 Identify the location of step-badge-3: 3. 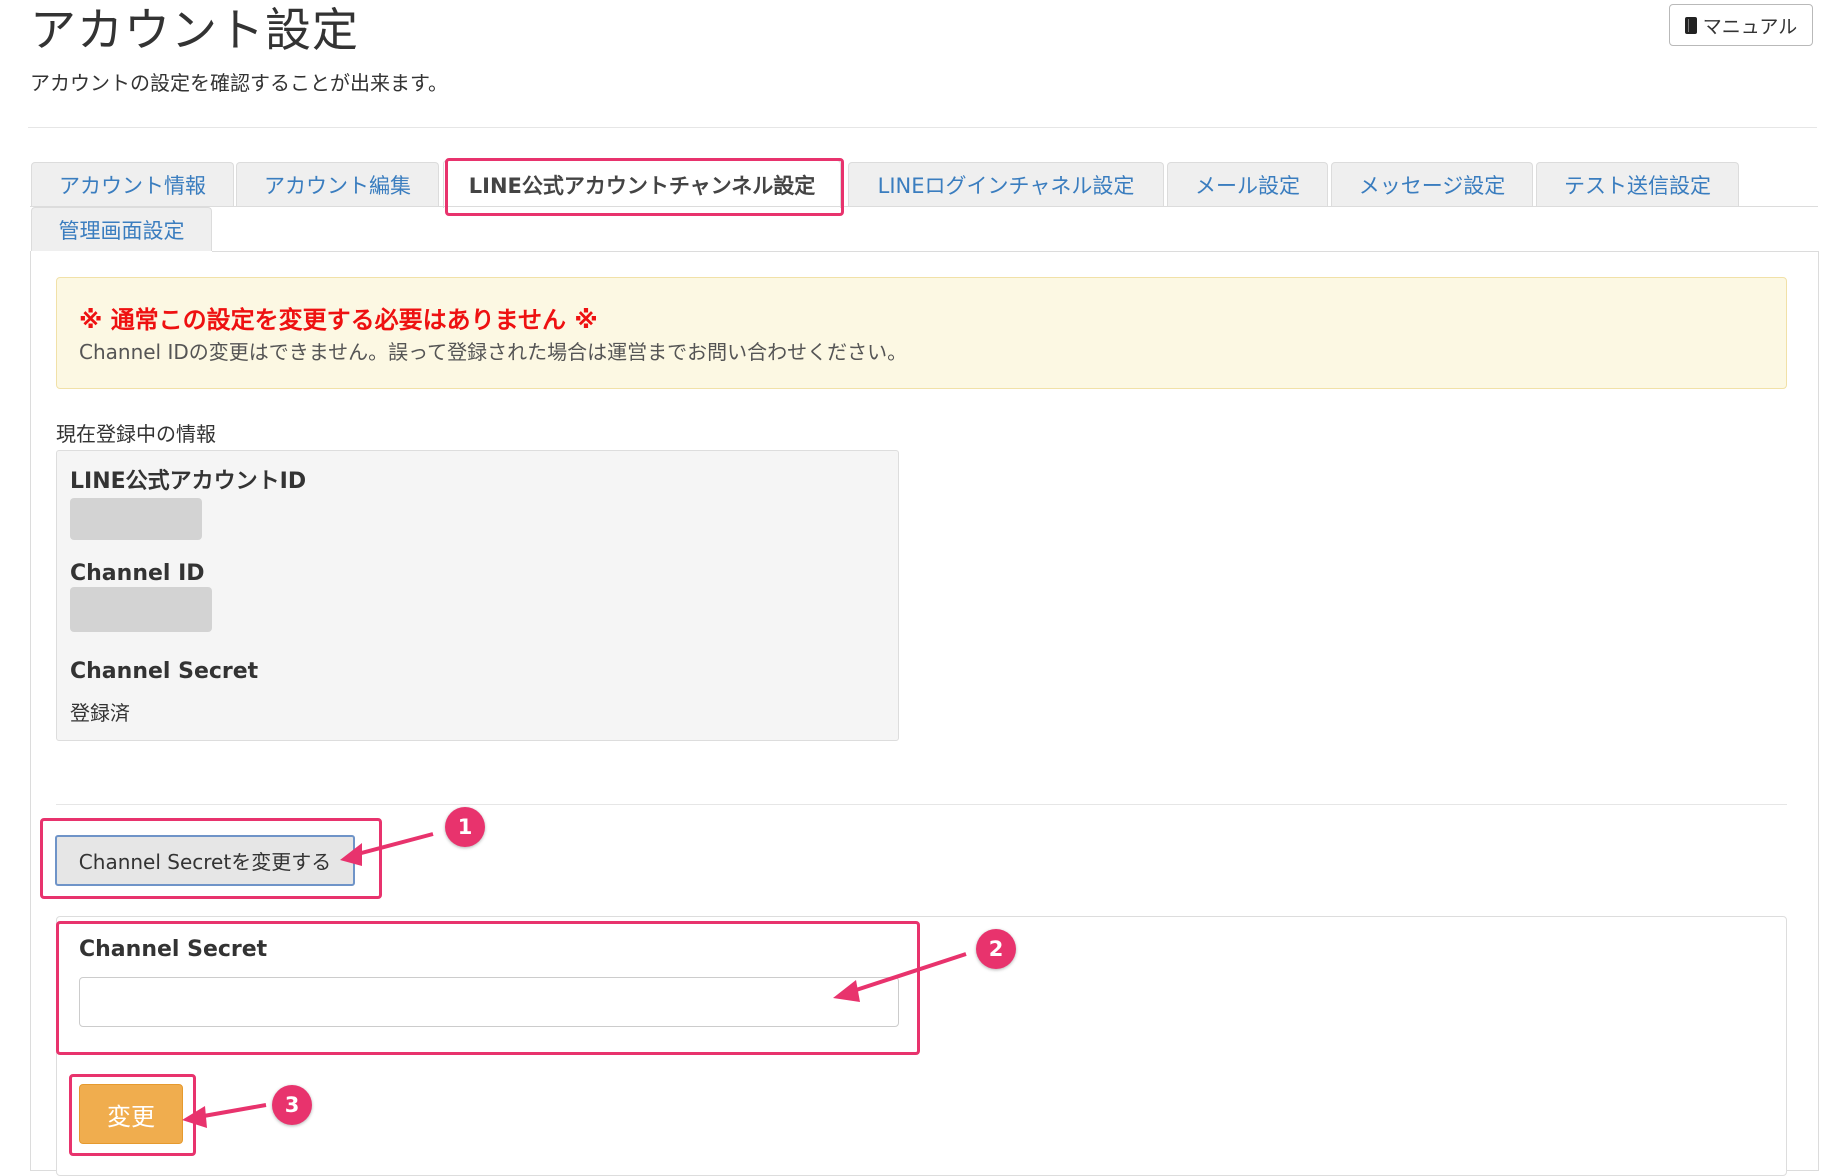
(292, 1105).